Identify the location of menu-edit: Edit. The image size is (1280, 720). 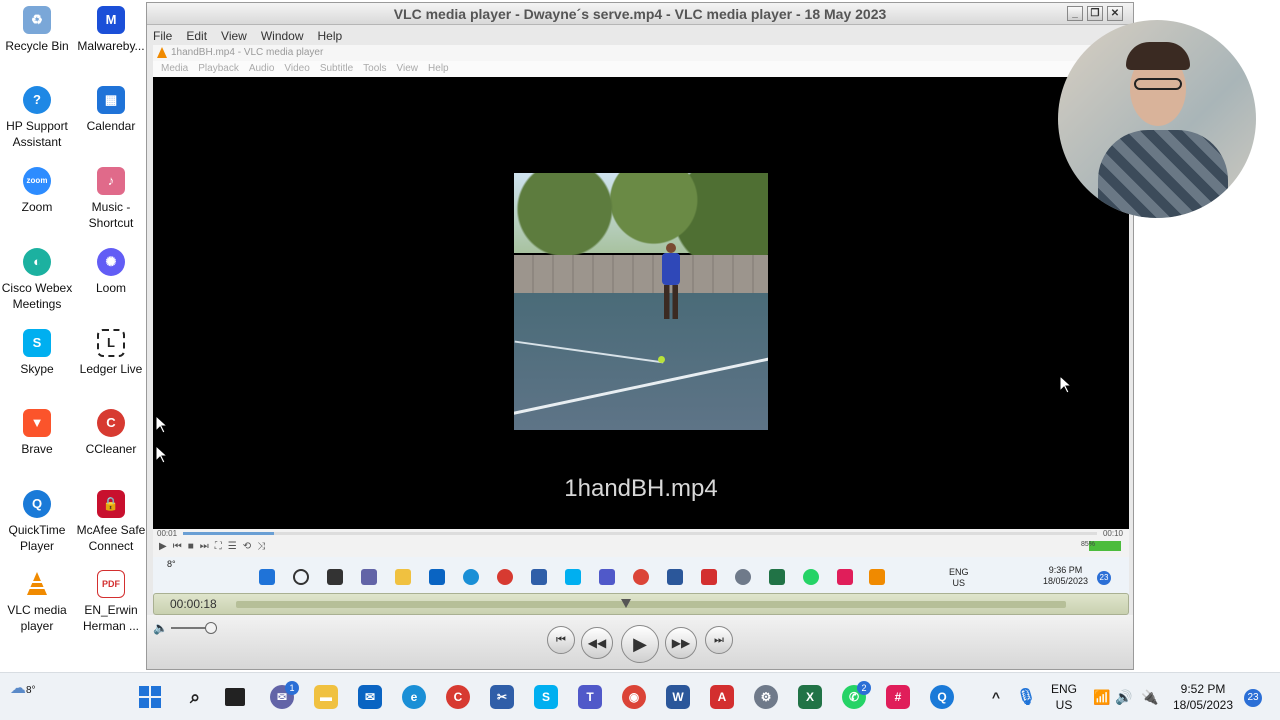
(196, 36).